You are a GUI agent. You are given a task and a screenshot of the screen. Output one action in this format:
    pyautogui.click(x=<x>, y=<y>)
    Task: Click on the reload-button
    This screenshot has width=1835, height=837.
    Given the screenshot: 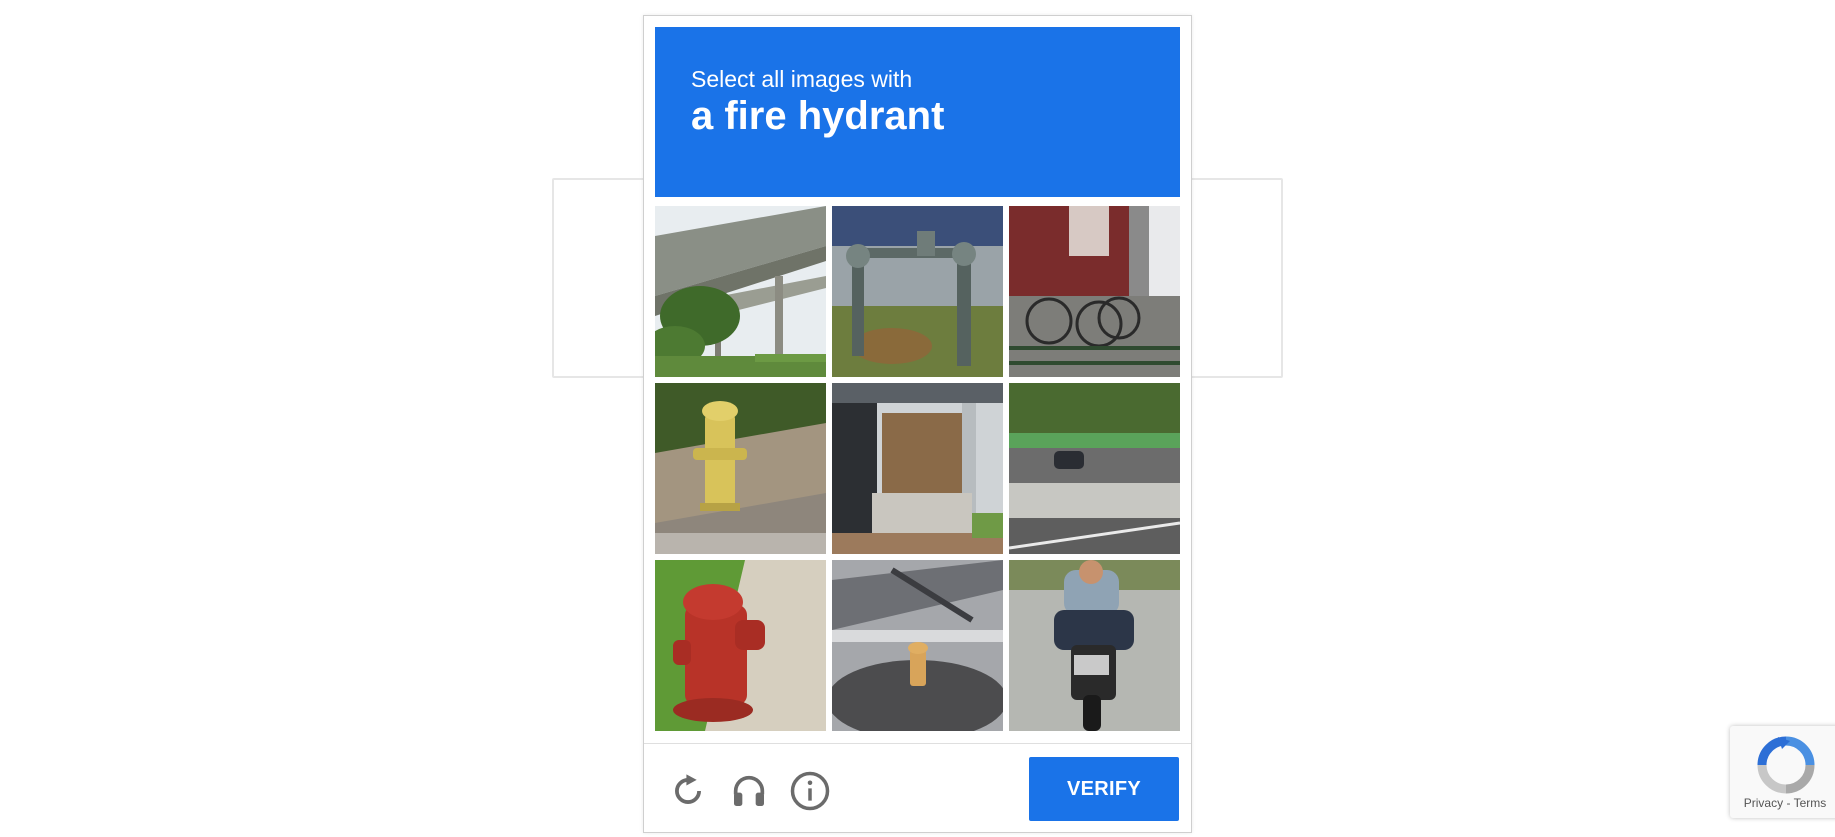 What is the action you would take?
    pyautogui.click(x=688, y=791)
    